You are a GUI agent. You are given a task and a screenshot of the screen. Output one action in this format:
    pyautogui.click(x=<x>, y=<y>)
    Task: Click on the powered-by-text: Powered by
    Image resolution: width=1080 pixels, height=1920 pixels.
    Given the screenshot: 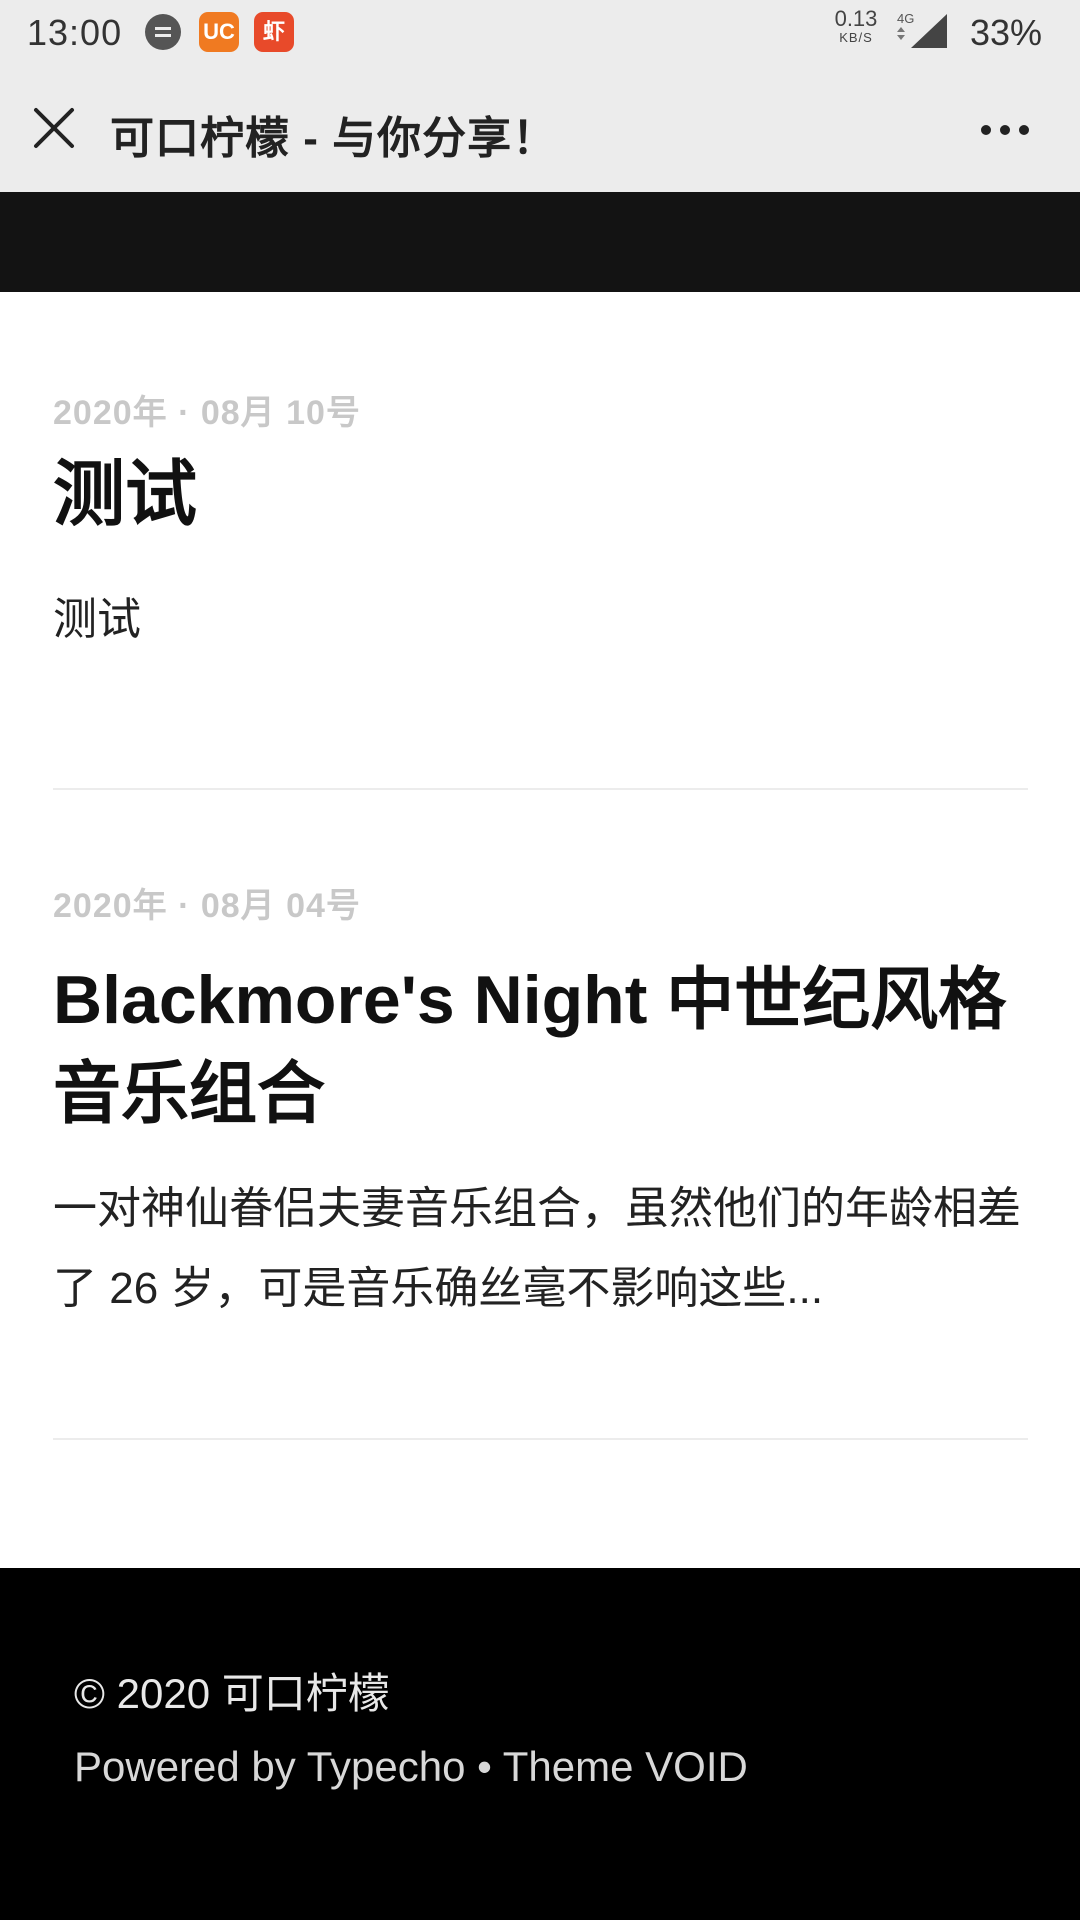 What is the action you would take?
    pyautogui.click(x=190, y=1766)
    